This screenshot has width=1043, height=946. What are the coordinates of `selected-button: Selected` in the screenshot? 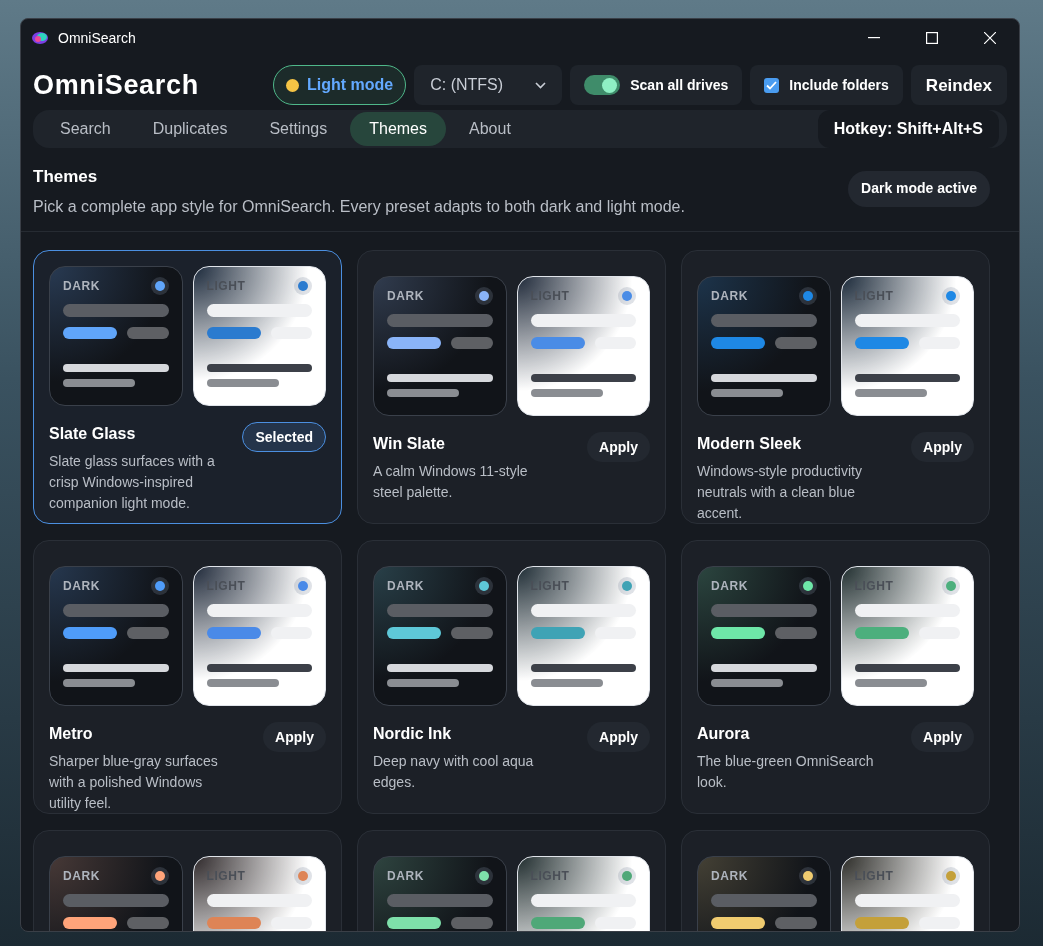 It's located at (284, 437).